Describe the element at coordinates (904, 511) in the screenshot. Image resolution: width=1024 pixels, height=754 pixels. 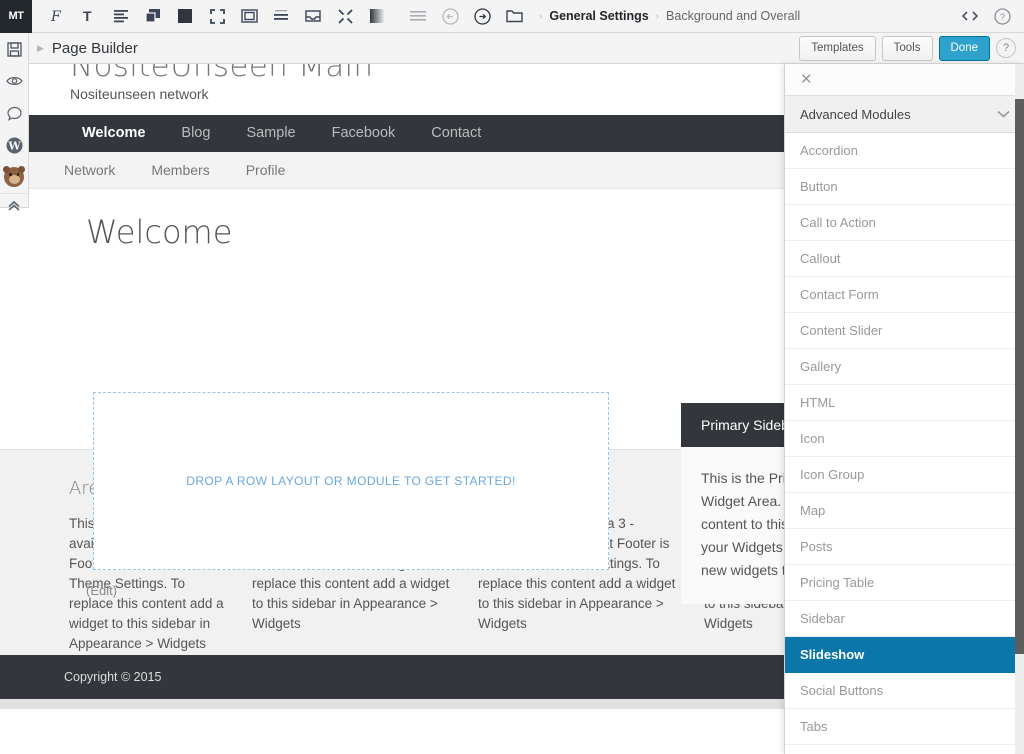
I see `module-item-map: Map` at that location.